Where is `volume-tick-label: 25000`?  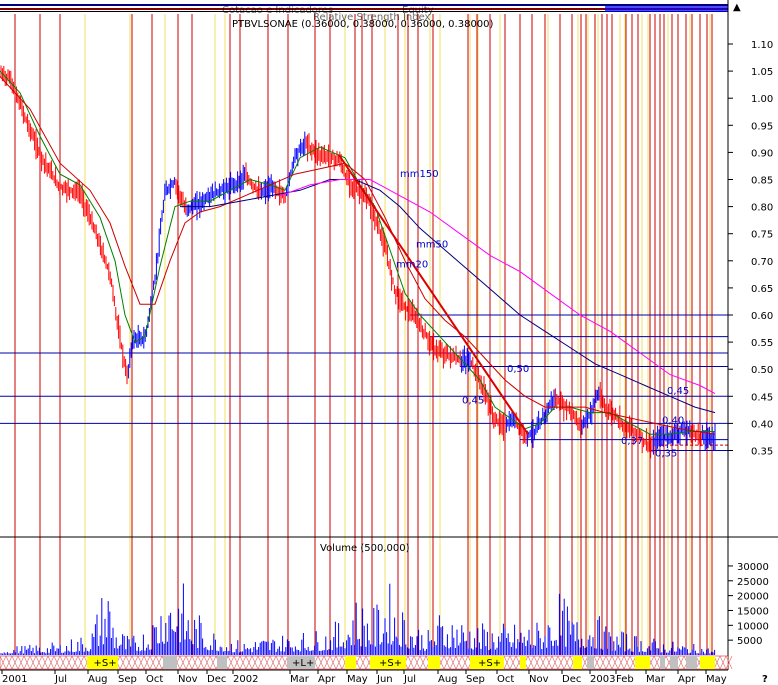 volume-tick-label: 25000 is located at coordinates (753, 582).